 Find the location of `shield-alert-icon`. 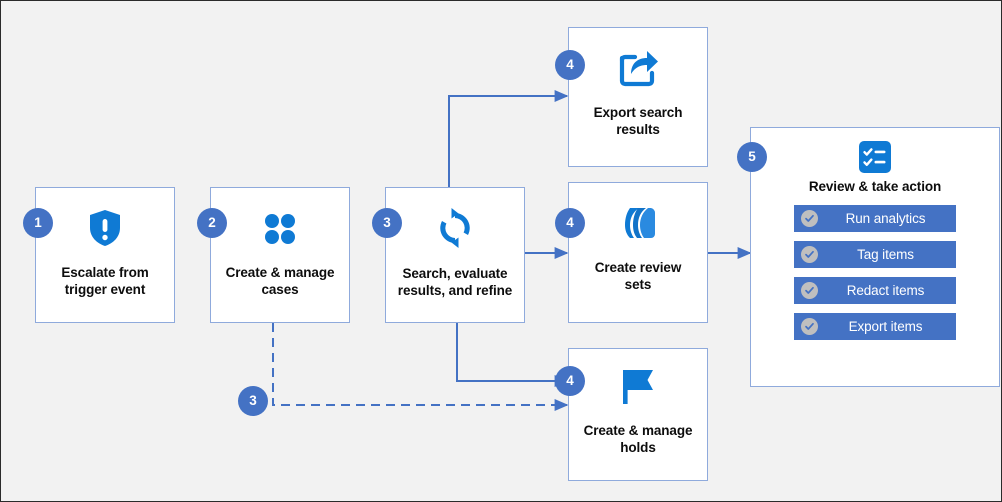

shield-alert-icon is located at coordinates (105, 228).